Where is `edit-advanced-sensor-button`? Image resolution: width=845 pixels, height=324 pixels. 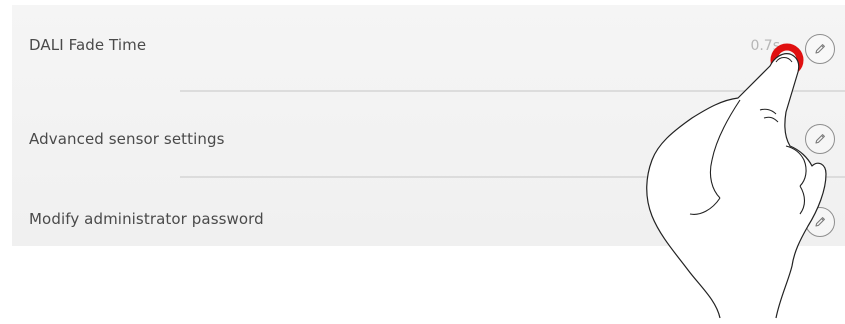
edit-advanced-sensor-button is located at coordinates (820, 139).